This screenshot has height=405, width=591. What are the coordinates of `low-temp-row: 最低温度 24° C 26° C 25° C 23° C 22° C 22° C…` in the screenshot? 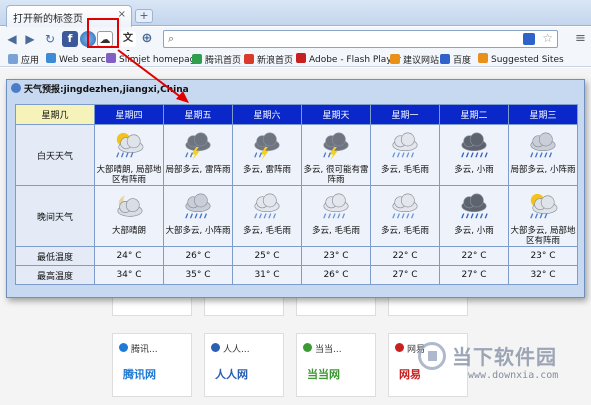 It's located at (296, 256).